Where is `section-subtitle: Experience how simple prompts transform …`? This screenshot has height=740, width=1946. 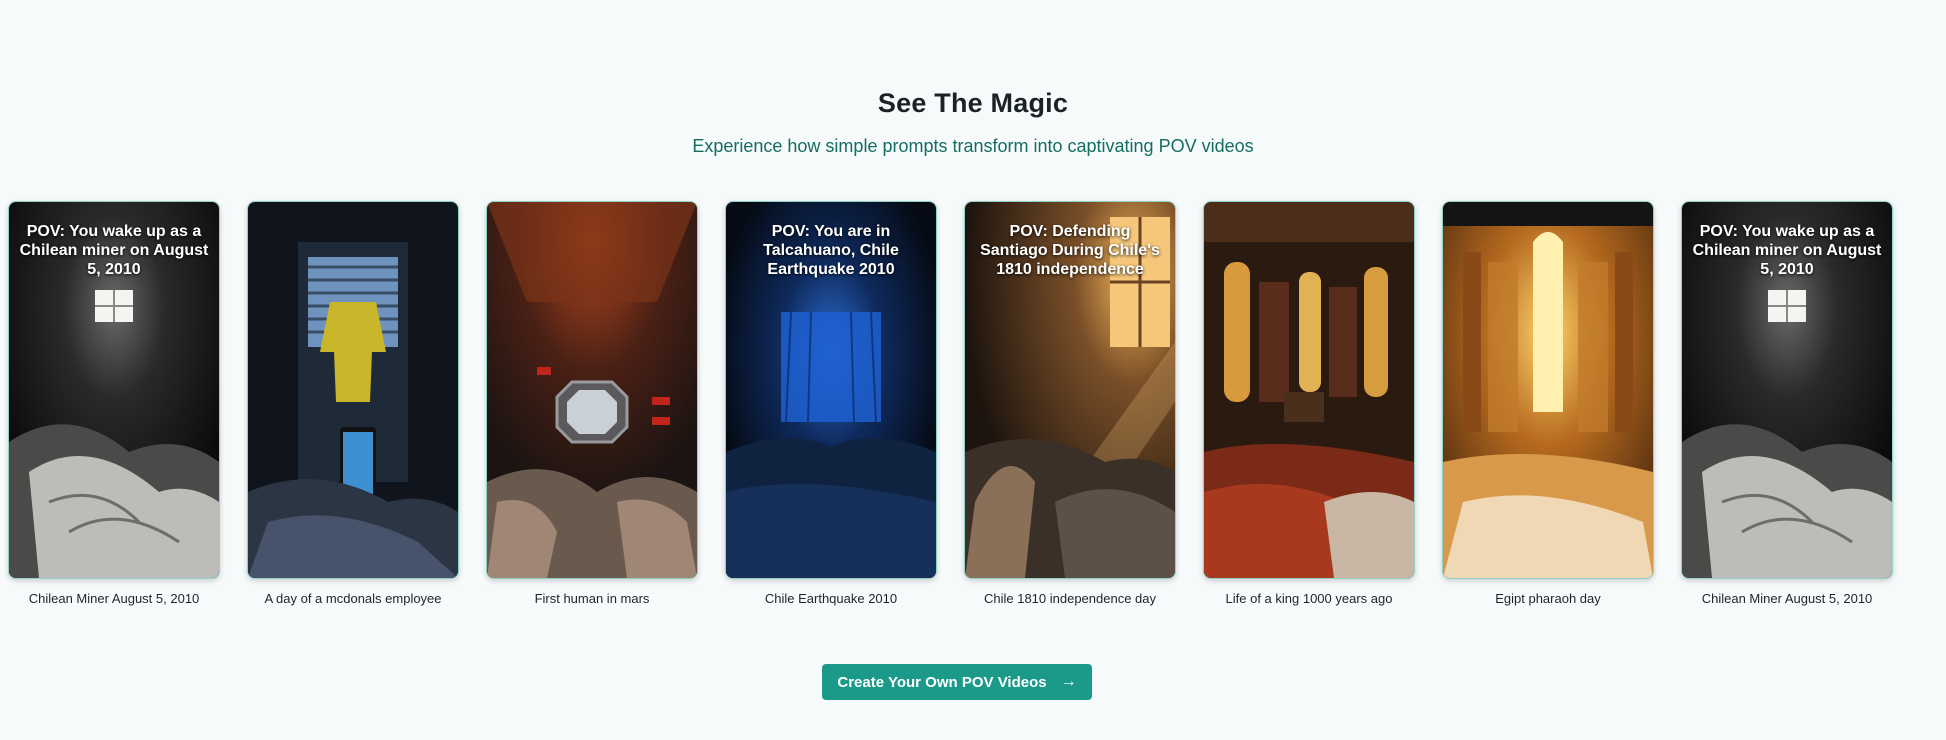
section-subtitle: Experience how simple prompts transform … is located at coordinates (973, 146).